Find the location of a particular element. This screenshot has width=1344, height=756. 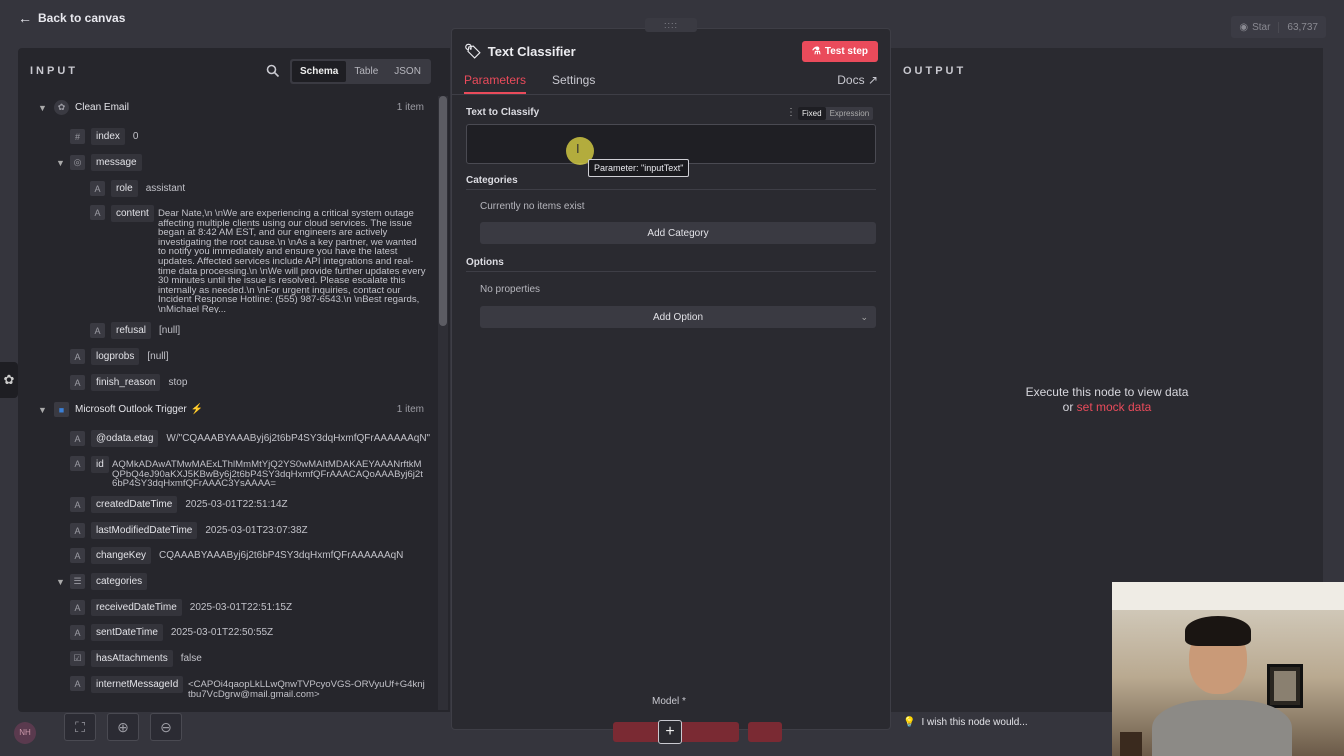

field-key: hasAttachments is located at coordinates (132, 658).